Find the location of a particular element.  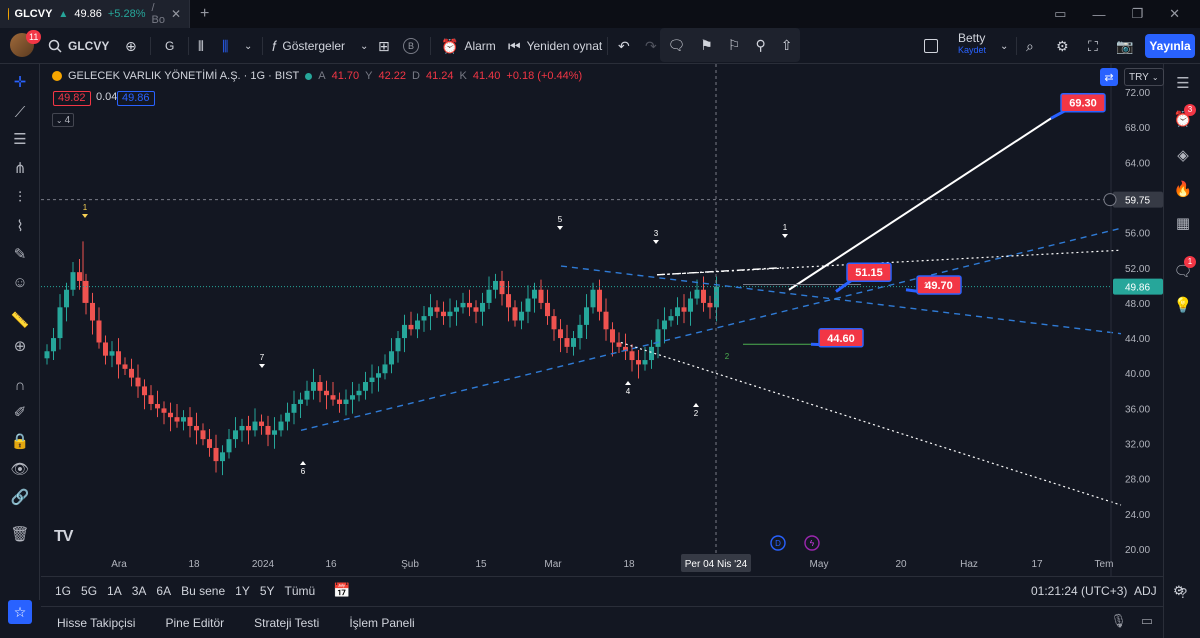

crosshair-icon: ✛ is located at coordinates (20, 82).